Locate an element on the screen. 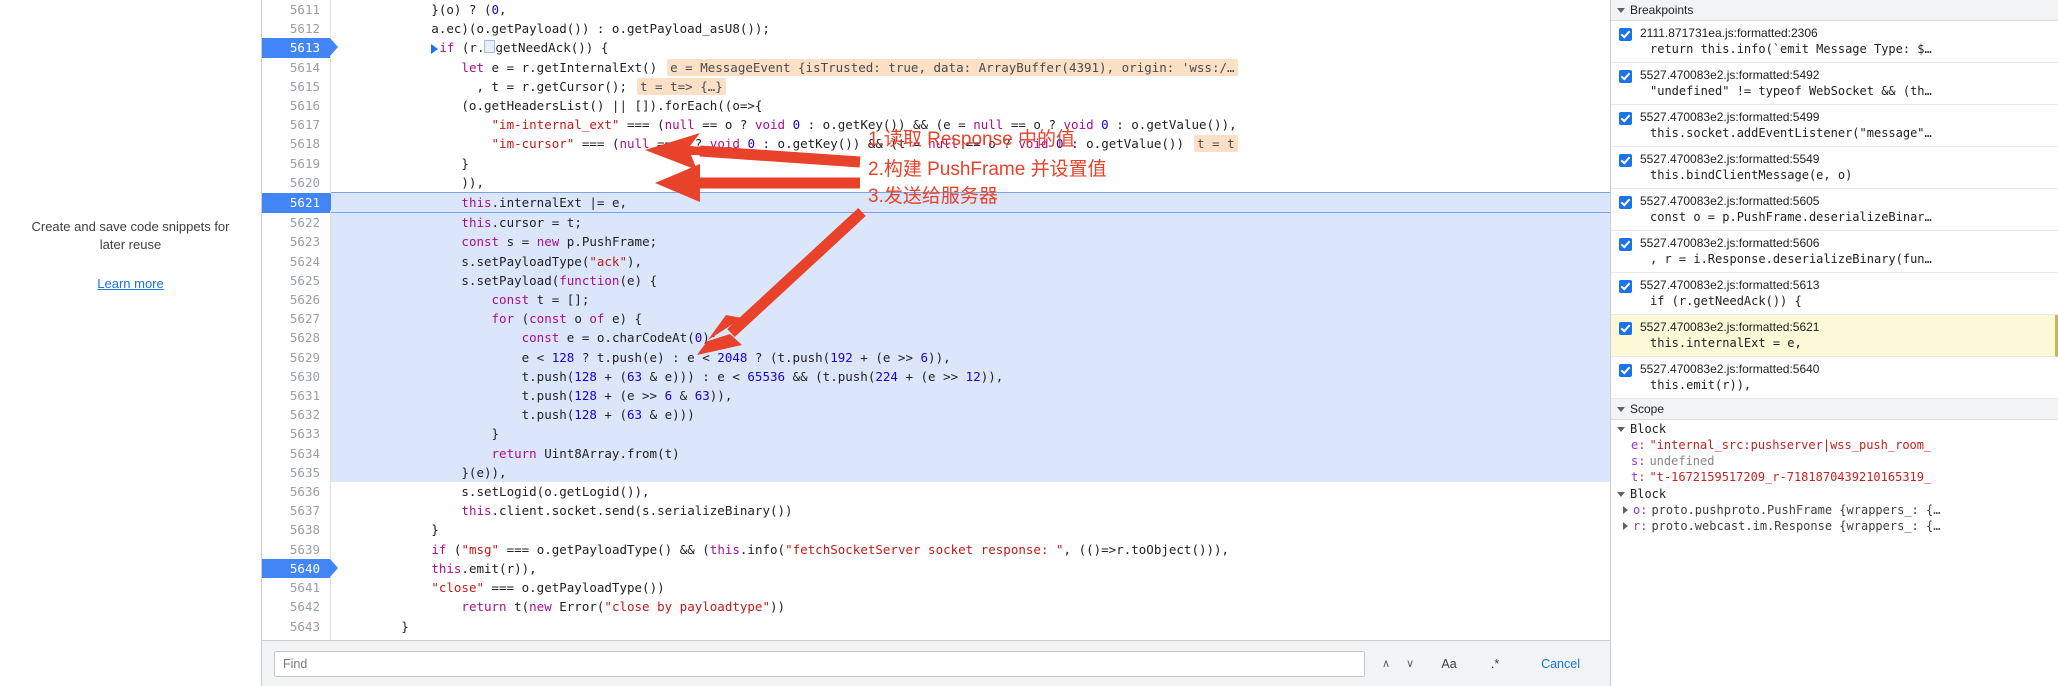  line-number: 5625 is located at coordinates (296, 280).